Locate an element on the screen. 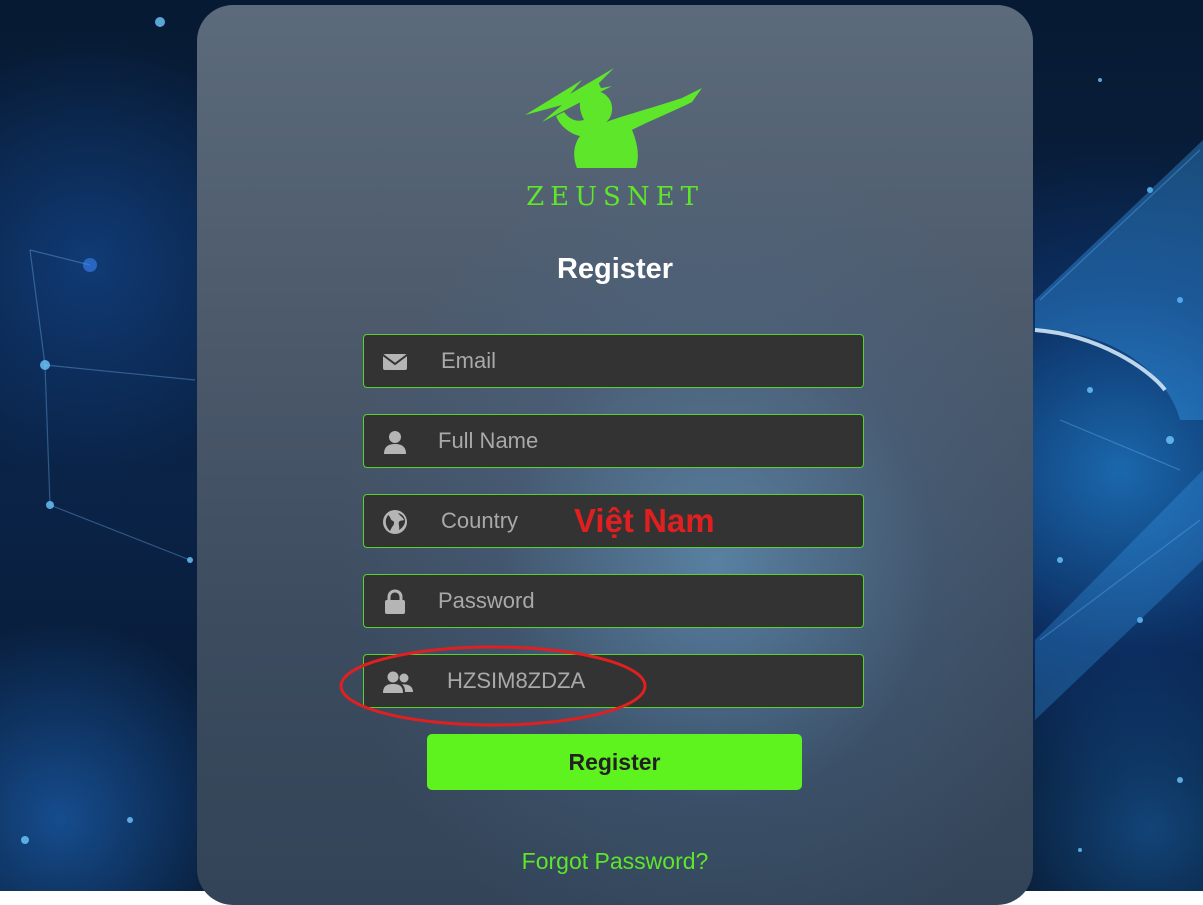 The image size is (1203, 905). full-name-field: Full Name is located at coordinates (613, 441).